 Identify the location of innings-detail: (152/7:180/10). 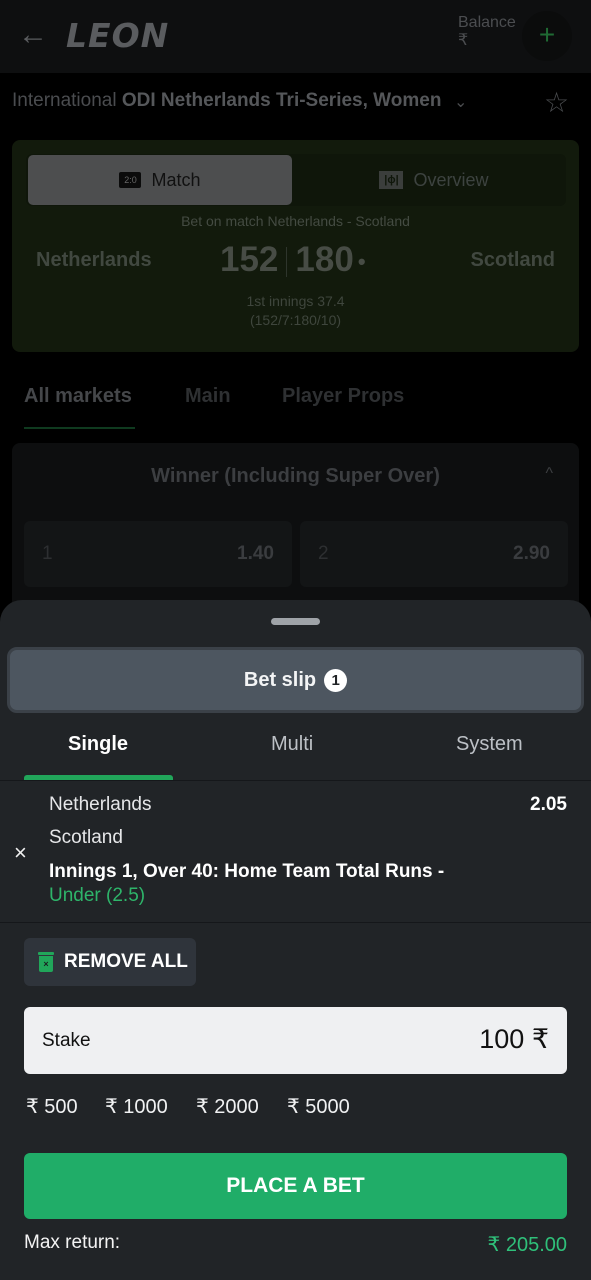
(295, 320).